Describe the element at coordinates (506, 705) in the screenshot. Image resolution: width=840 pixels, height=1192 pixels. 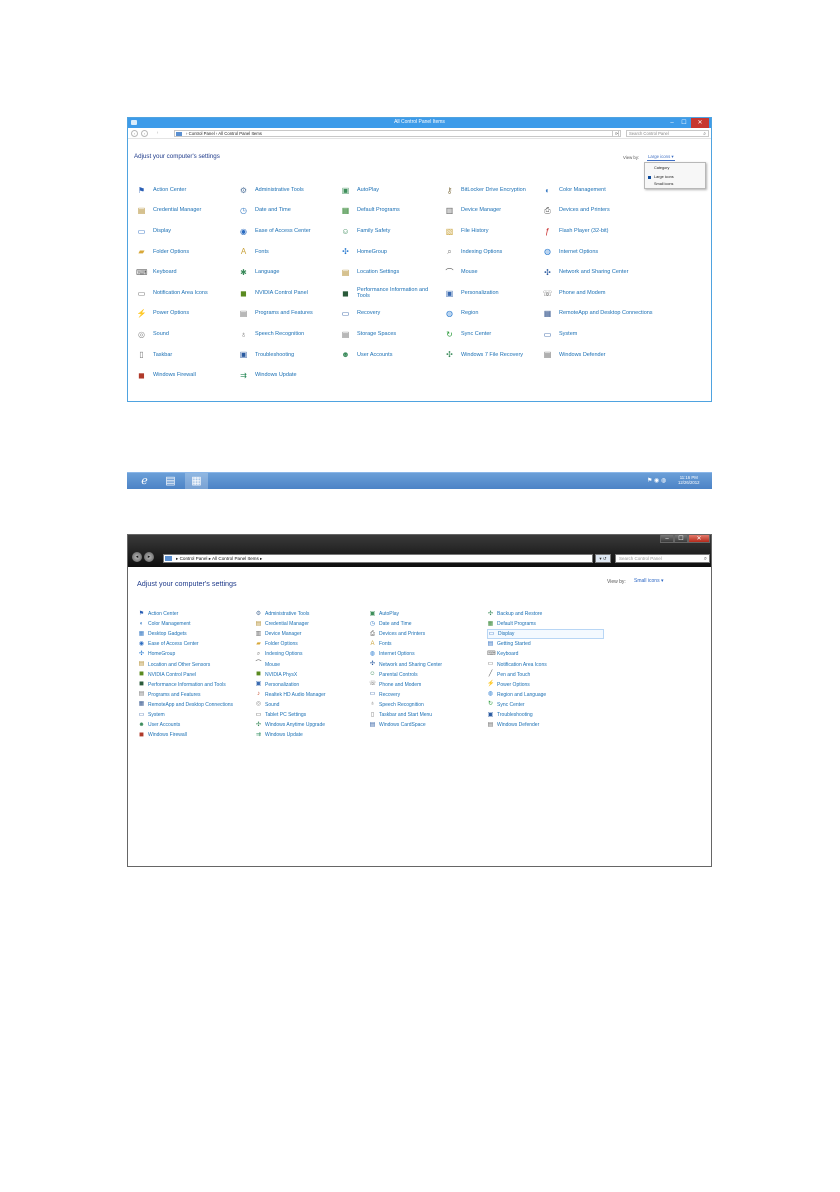
I see `control-panel-item: ↻ Sync Center` at that location.